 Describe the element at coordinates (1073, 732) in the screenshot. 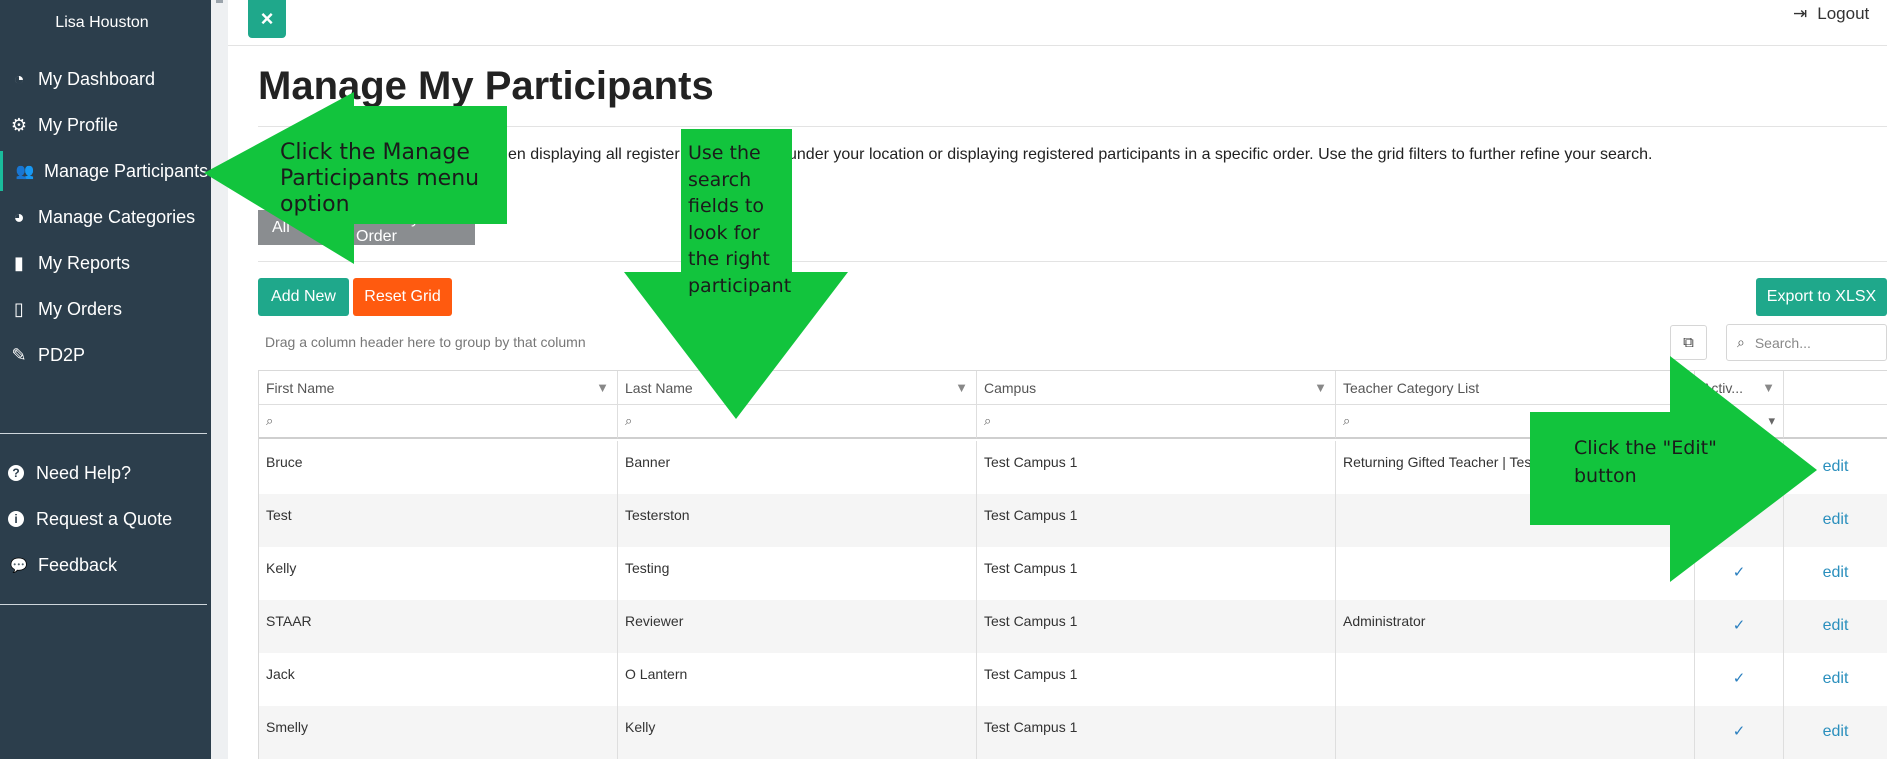

I see `table-row: Smelly Kelly Test Campus 1 ✓ edit` at that location.